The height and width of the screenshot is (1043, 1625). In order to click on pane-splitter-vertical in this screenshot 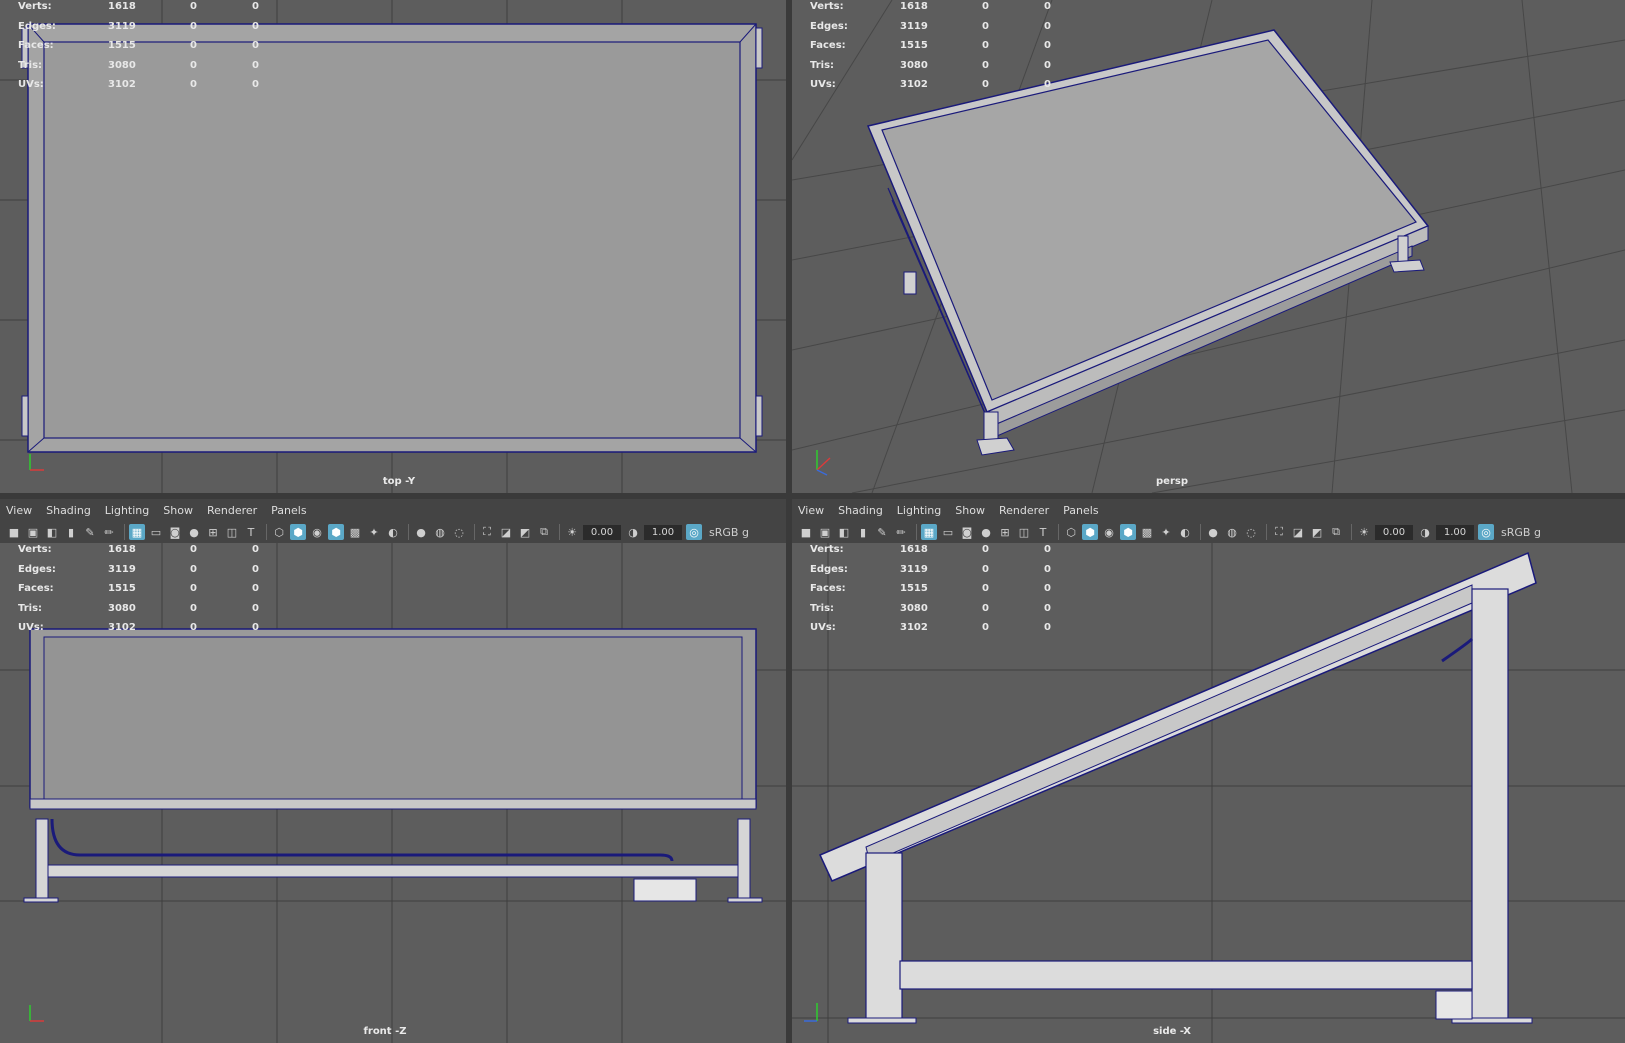, I will do `click(789, 521)`.